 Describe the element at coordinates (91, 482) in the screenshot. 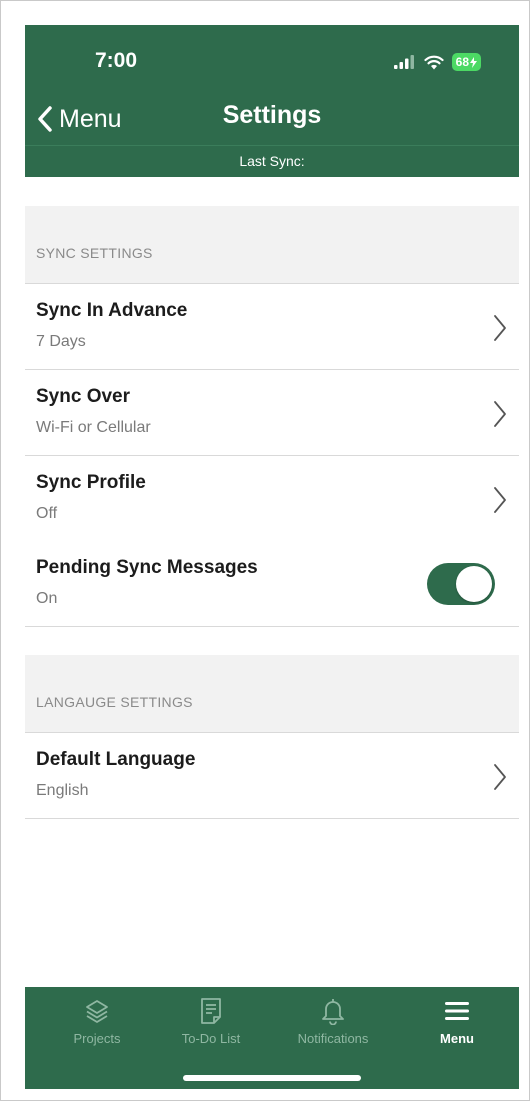

I see `setting-title: Sync Profile` at that location.